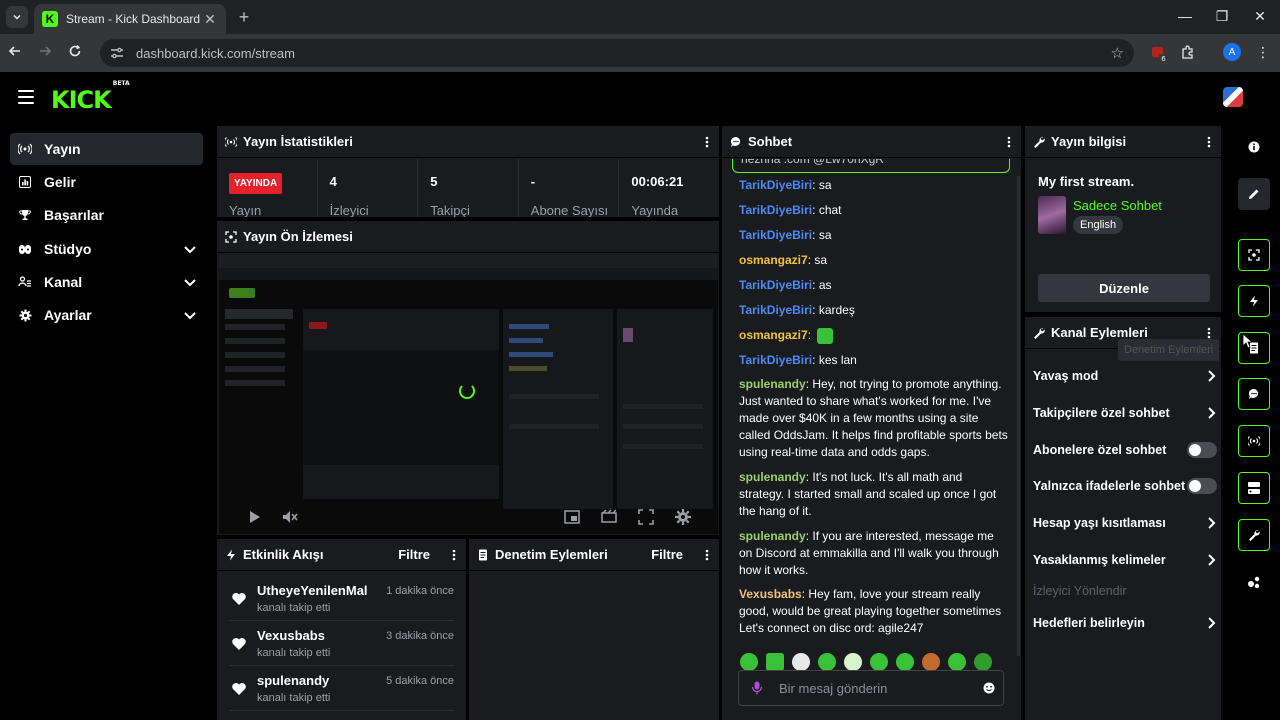 This screenshot has width=1280, height=720. I want to click on microphone-icon, so click(757, 688).